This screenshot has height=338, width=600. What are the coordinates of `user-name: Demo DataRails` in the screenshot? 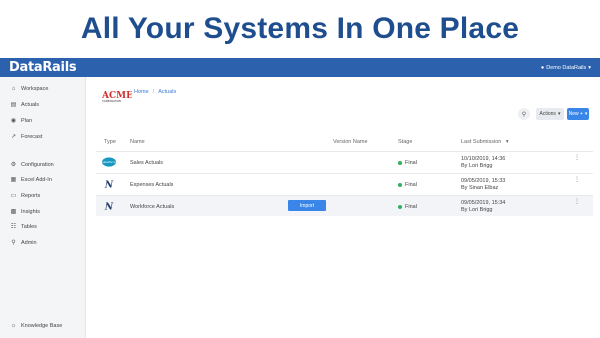 It's located at (566, 67).